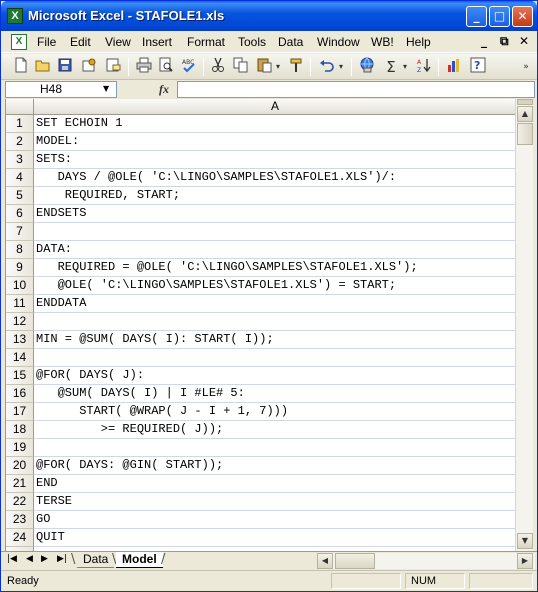 This screenshot has width=538, height=592. I want to click on menu-insert: Insert, so click(157, 42).